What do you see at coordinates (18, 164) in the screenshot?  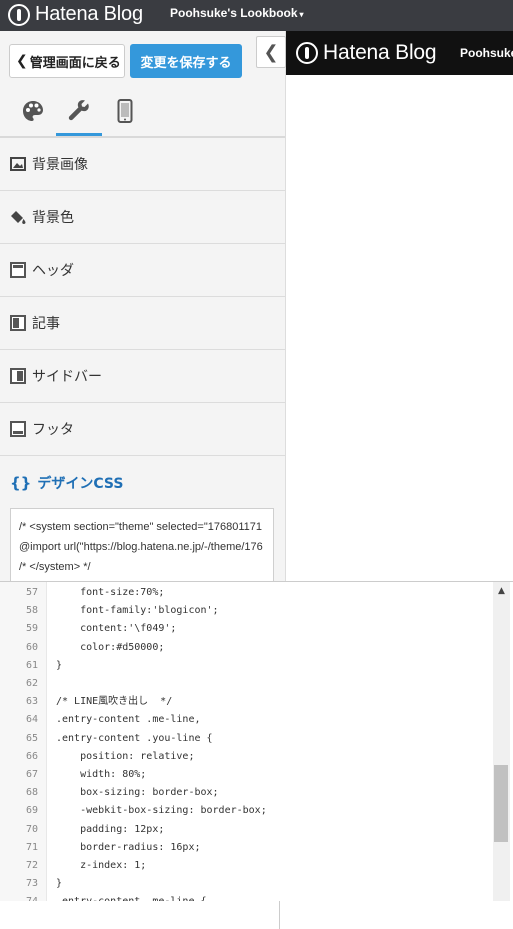 I see `image-icon` at bounding box center [18, 164].